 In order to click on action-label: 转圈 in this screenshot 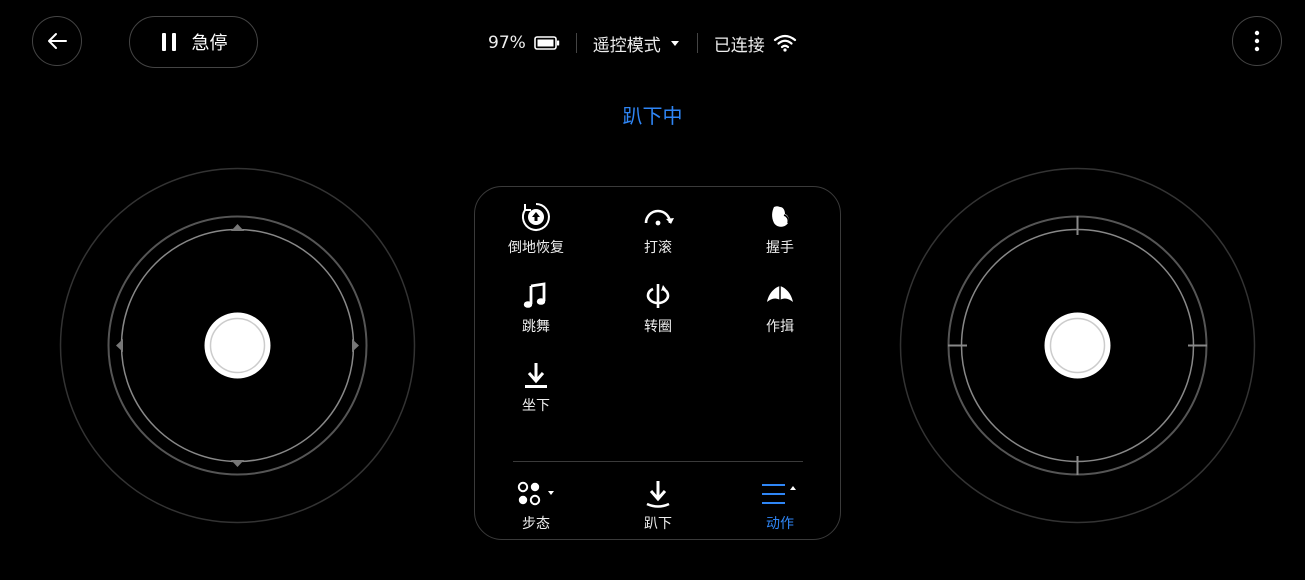, I will do `click(658, 327)`.